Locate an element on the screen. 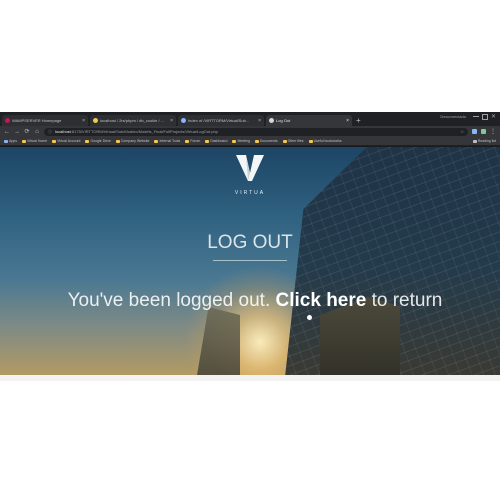 The height and width of the screenshot is (500, 500). brand-name: VIRTUA is located at coordinates (250, 193).